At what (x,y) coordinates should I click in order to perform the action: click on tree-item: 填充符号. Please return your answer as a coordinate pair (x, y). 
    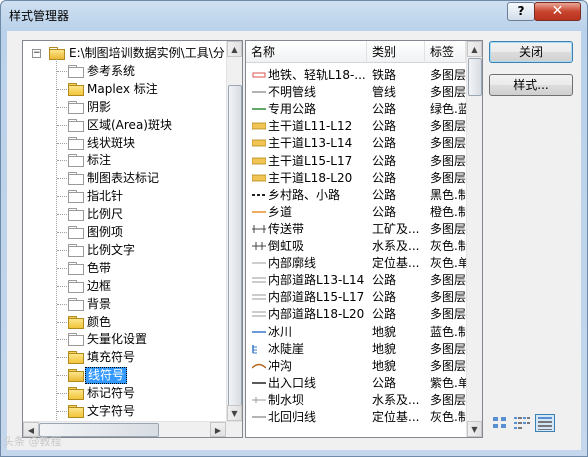
    Looking at the image, I should click on (124, 357).